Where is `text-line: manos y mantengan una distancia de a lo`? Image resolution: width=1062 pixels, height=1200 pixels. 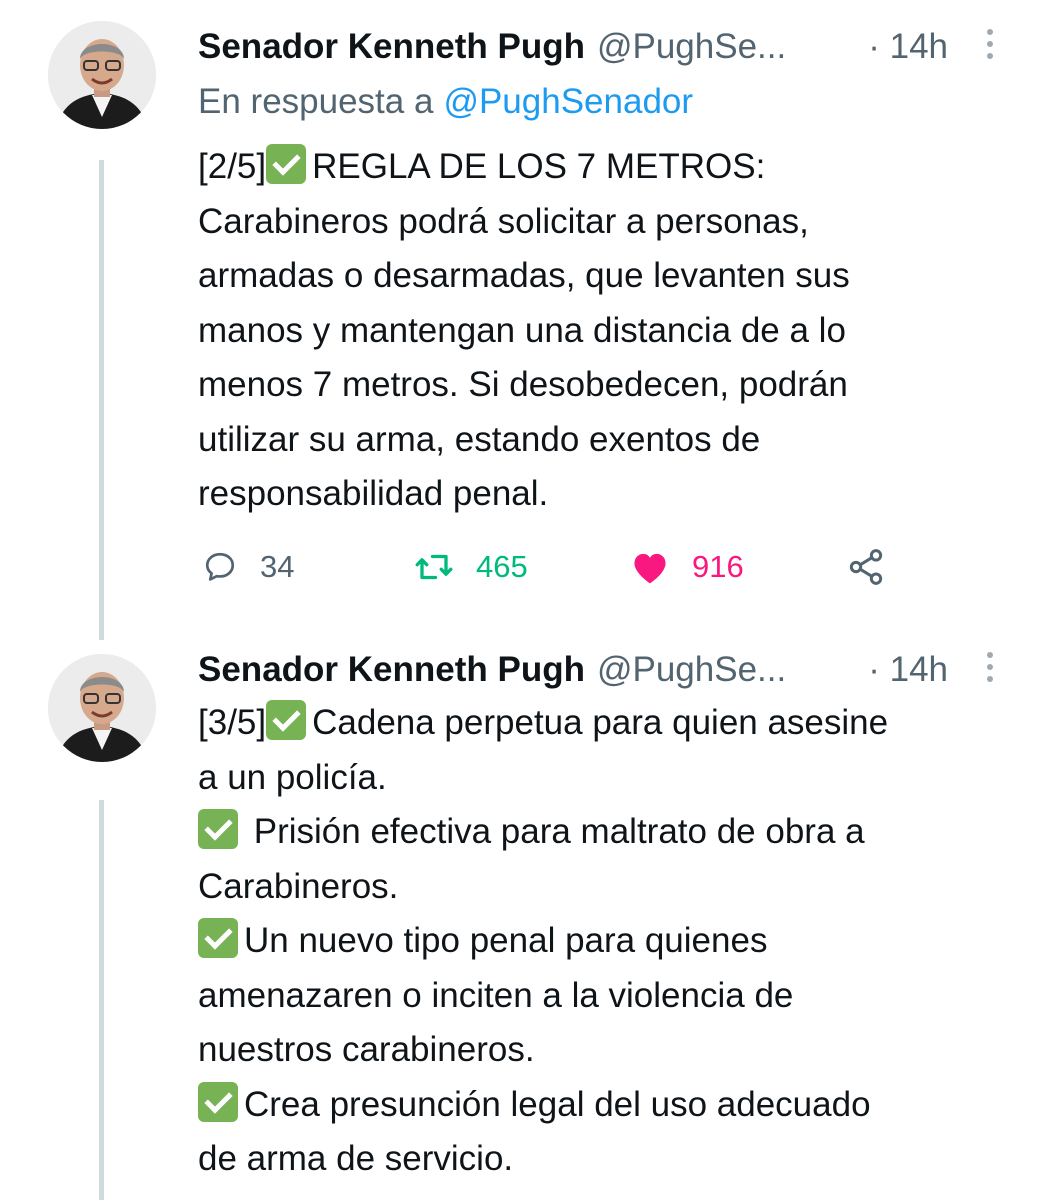
text-line: manos y mantengan una distancia de a lo is located at coordinates (522, 330).